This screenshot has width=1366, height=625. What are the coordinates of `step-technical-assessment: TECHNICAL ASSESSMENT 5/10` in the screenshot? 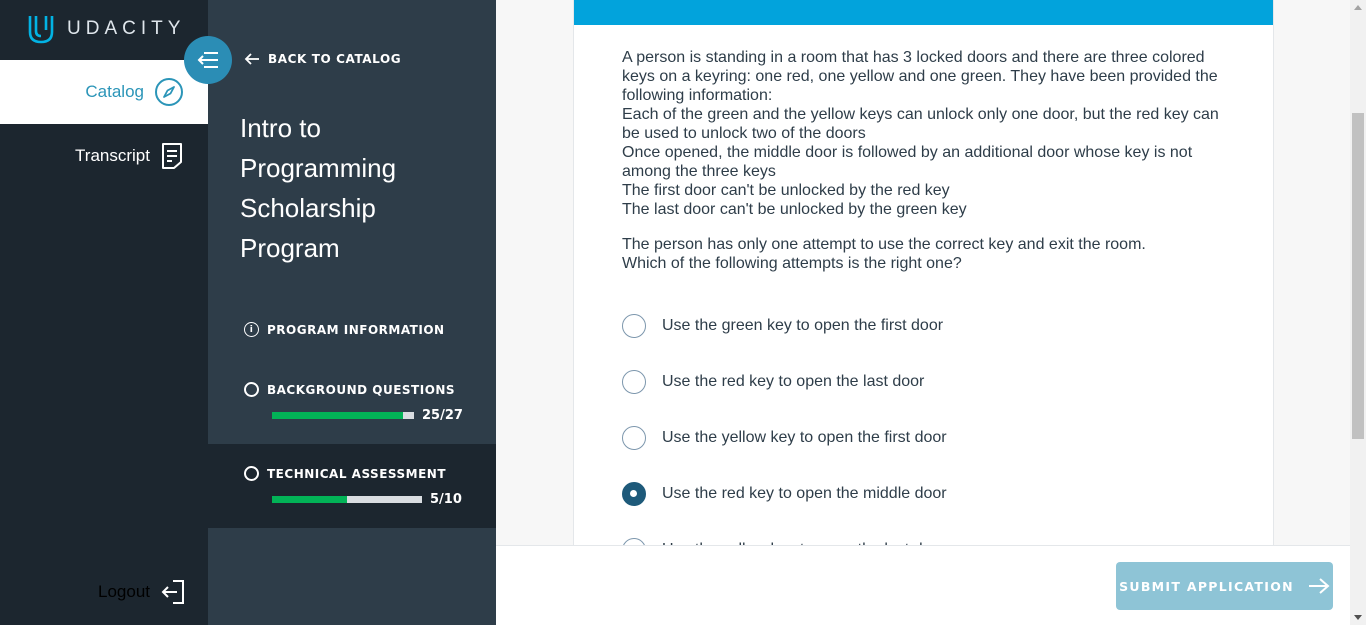 It's located at (352, 486).